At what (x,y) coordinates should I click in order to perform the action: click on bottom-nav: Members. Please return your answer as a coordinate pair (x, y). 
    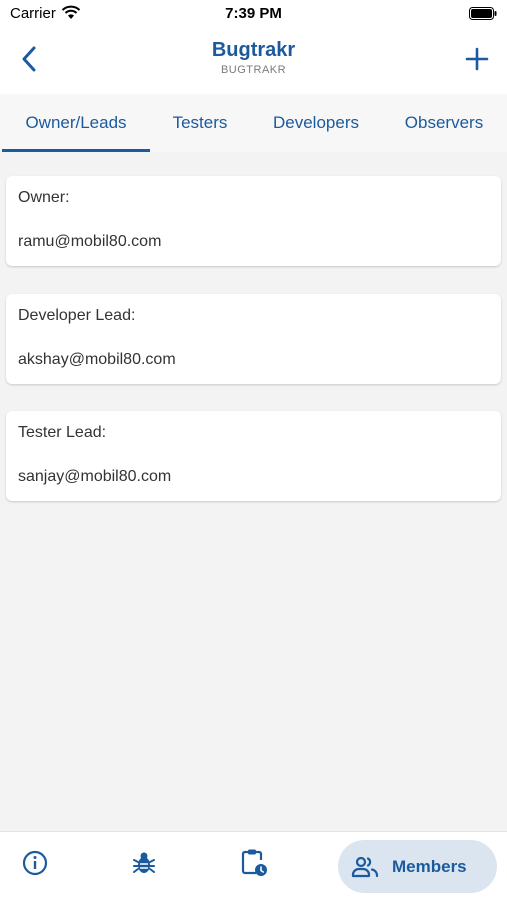
    Looking at the image, I should click on (253, 865).